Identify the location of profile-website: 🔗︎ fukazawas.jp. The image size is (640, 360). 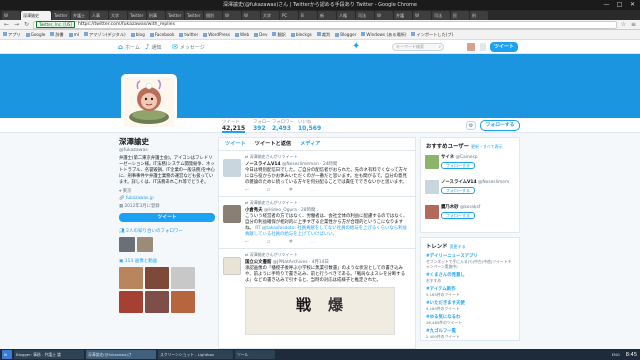
(167, 198).